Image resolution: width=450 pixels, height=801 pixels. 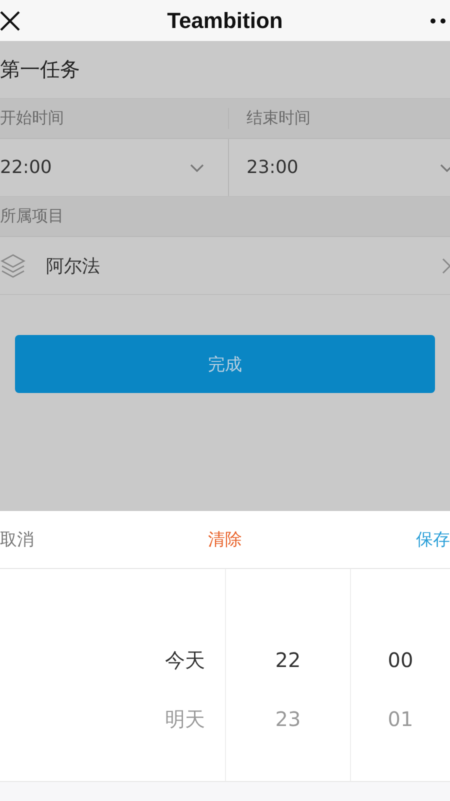 I want to click on app-title: Teambition, so click(x=225, y=21).